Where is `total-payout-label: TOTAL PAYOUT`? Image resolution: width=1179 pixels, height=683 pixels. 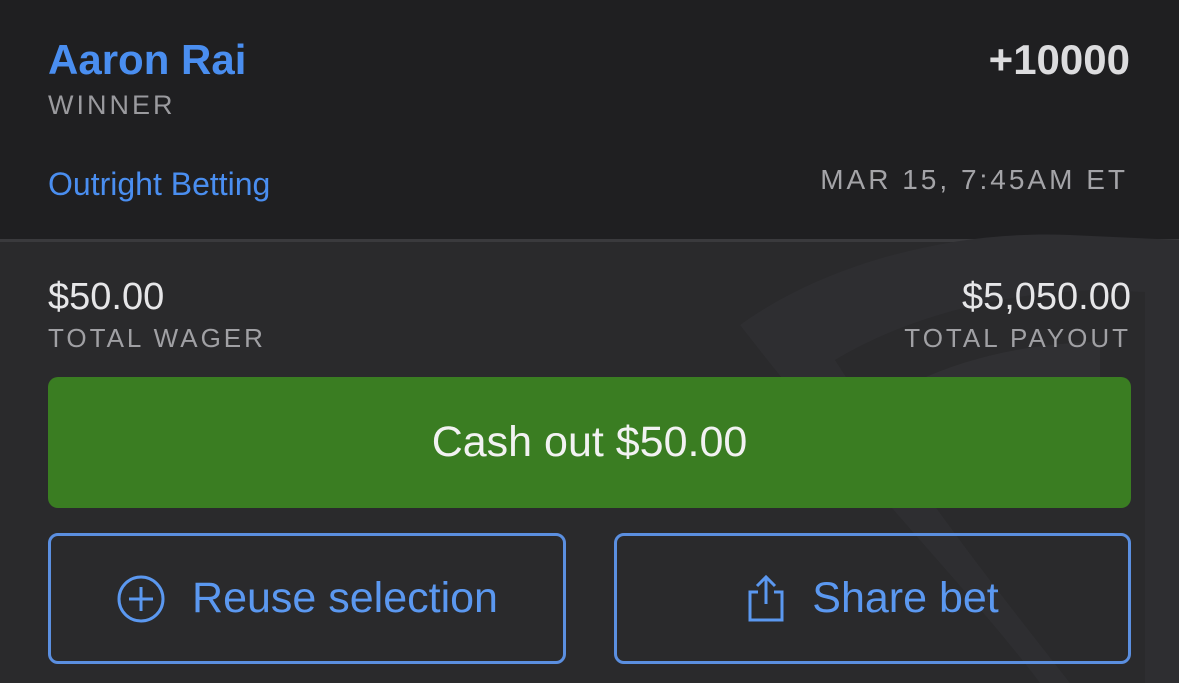 total-payout-label: TOTAL PAYOUT is located at coordinates (1017, 338).